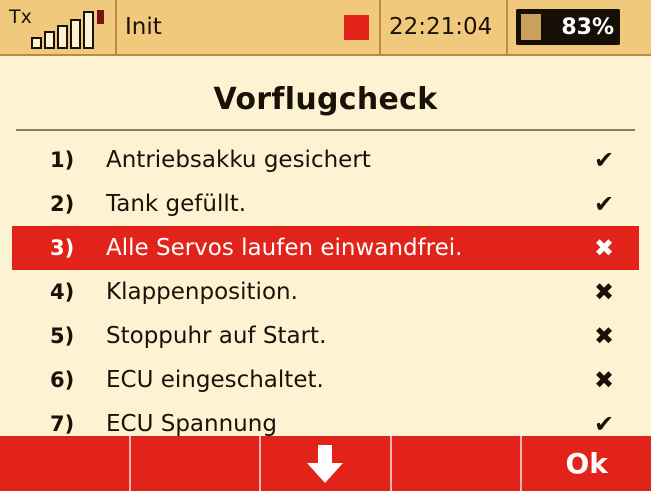  Describe the element at coordinates (249, 27) in the screenshot. I see `model-name-cell: Init` at that location.